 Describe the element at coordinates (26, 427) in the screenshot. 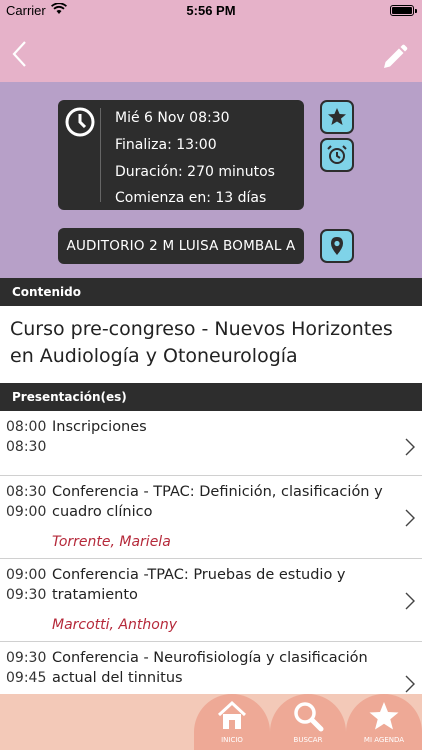

I see `presentation-start: 08:00` at that location.